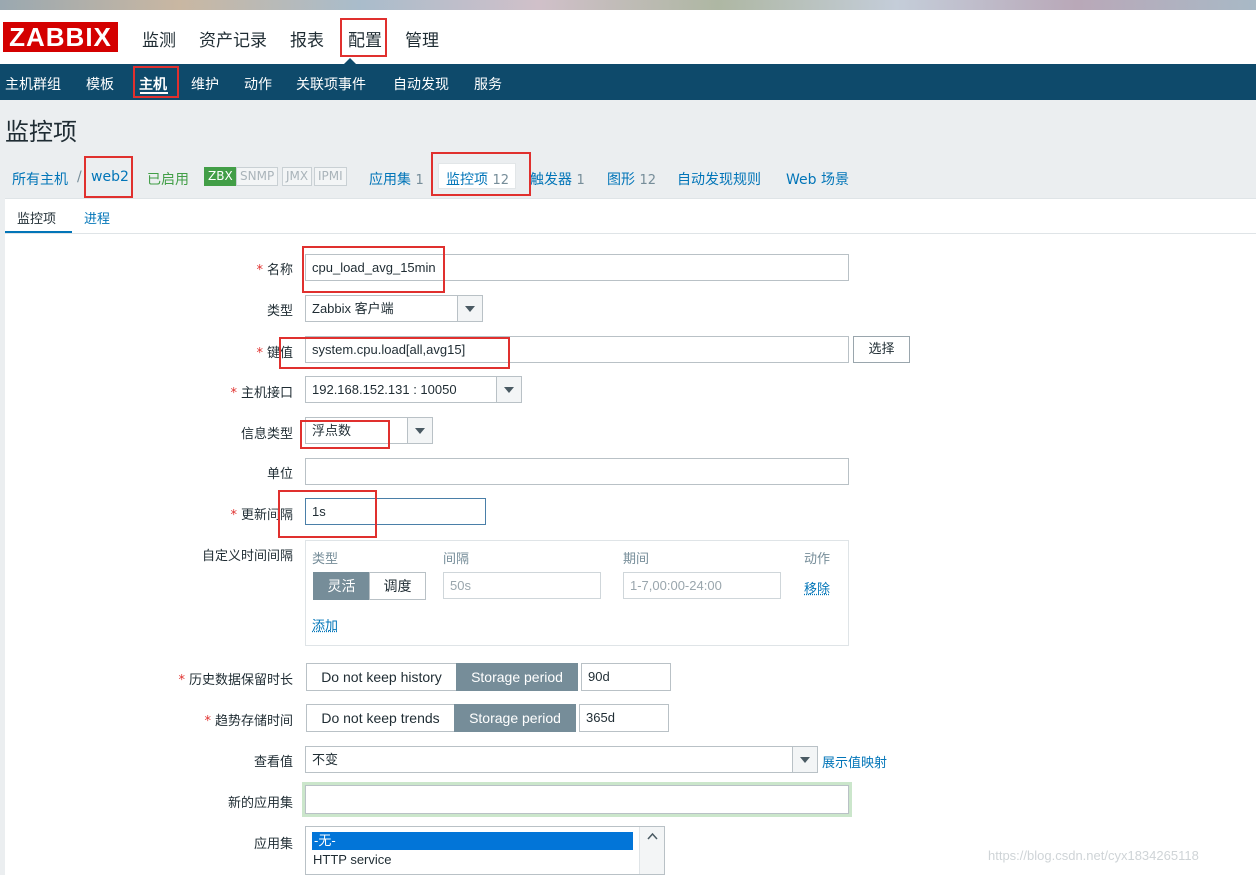 The image size is (1256, 875). What do you see at coordinates (33, 84) in the screenshot?
I see `submenu-host-groups: 主机群组` at bounding box center [33, 84].